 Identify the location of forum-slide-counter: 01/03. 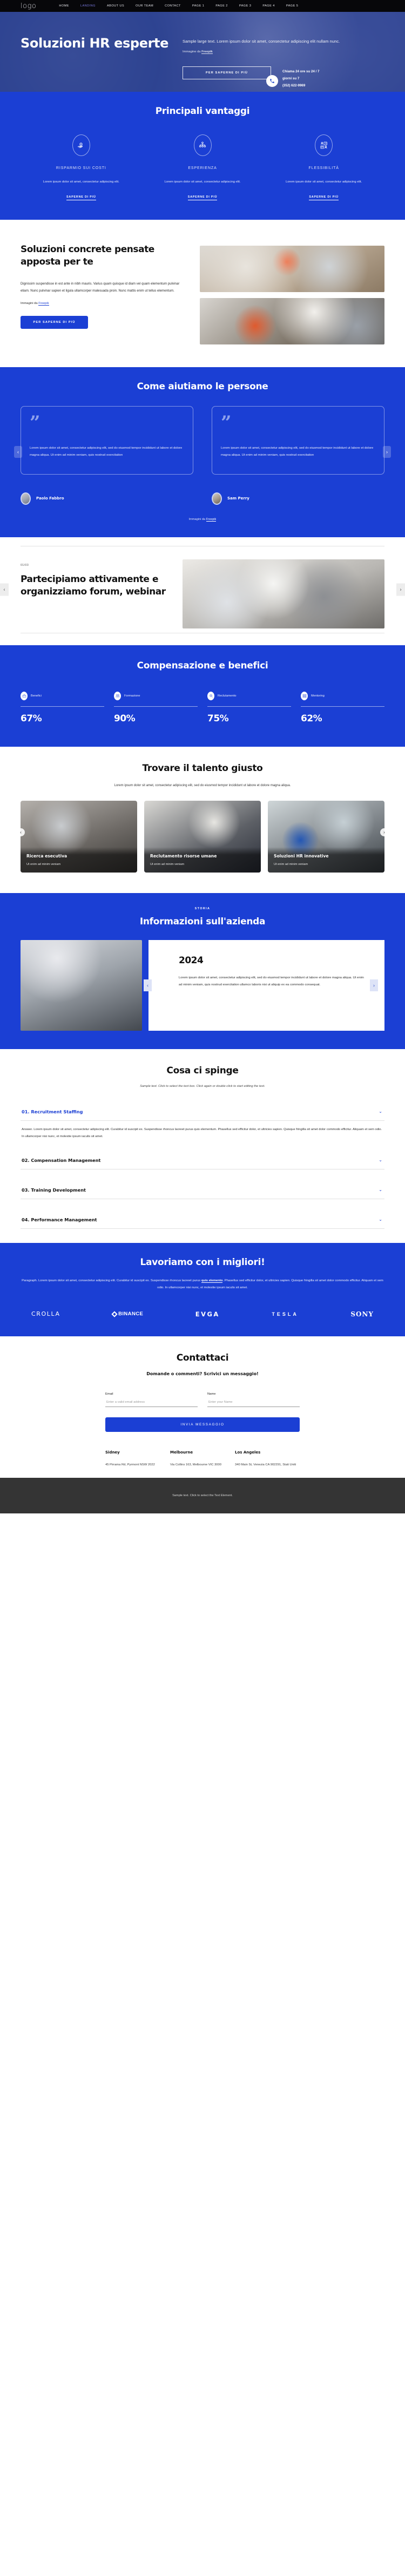
(25, 565).